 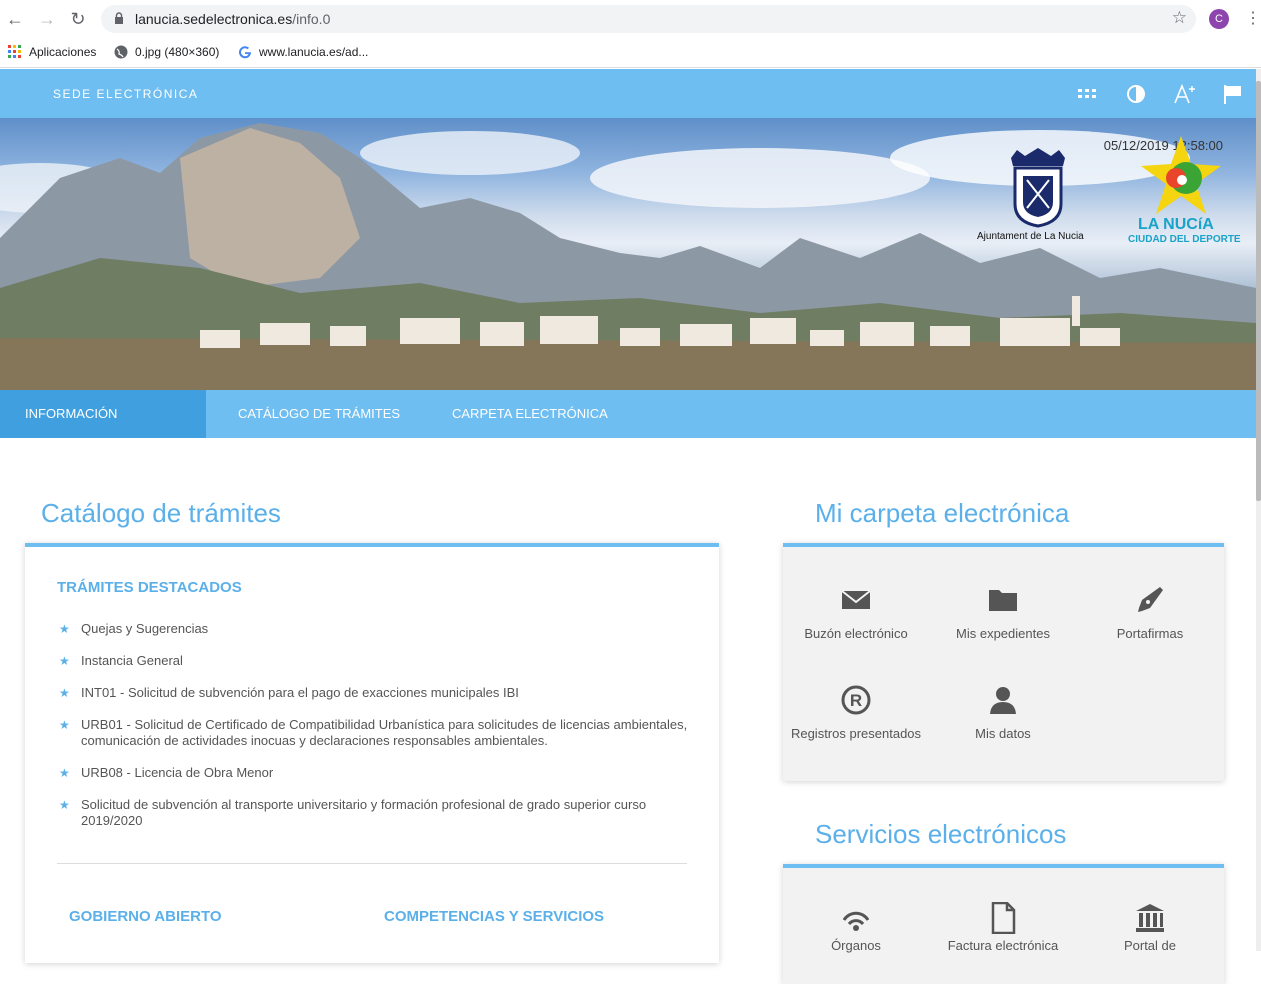 I want to click on bookmark-apps: Aplicaciones, so click(x=52, y=52).